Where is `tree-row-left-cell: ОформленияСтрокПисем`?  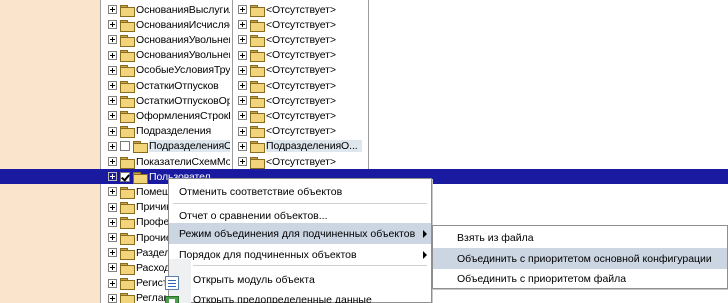 tree-row-left-cell: ОформленияСтрокПисем is located at coordinates (169, 115).